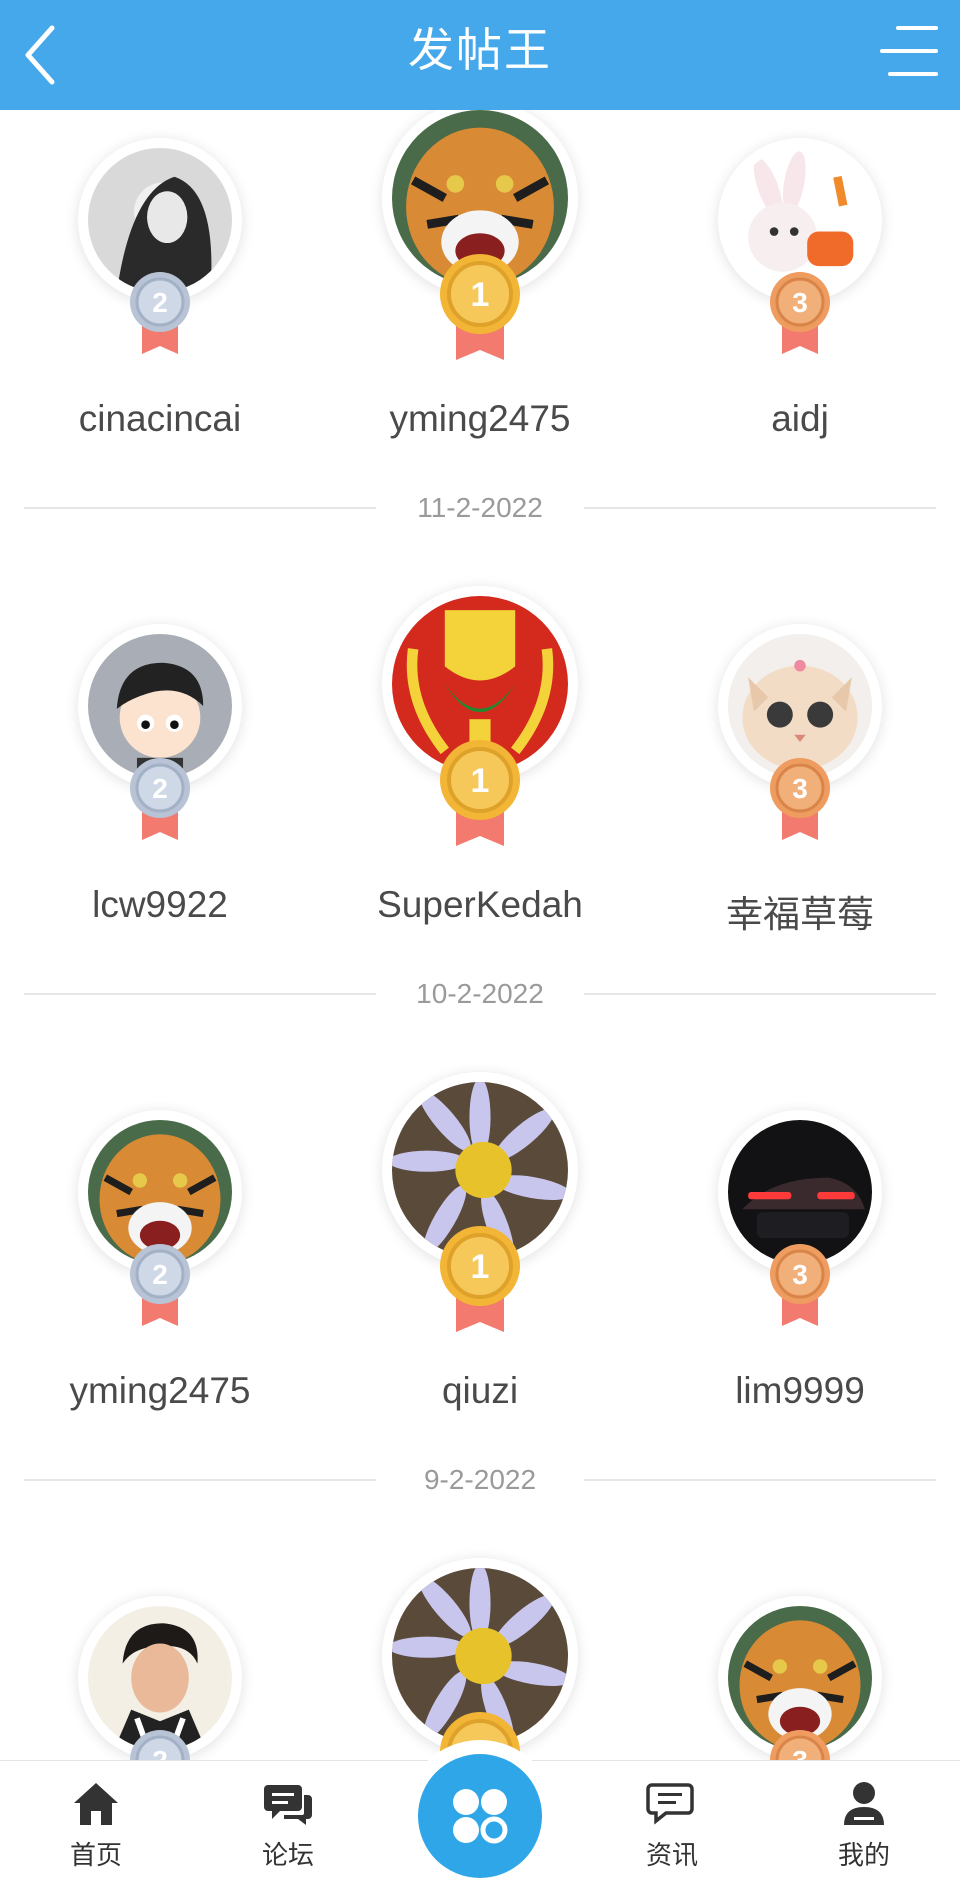 The width and height of the screenshot is (960, 1880). I want to click on tab-profile: 我的, so click(864, 1820).